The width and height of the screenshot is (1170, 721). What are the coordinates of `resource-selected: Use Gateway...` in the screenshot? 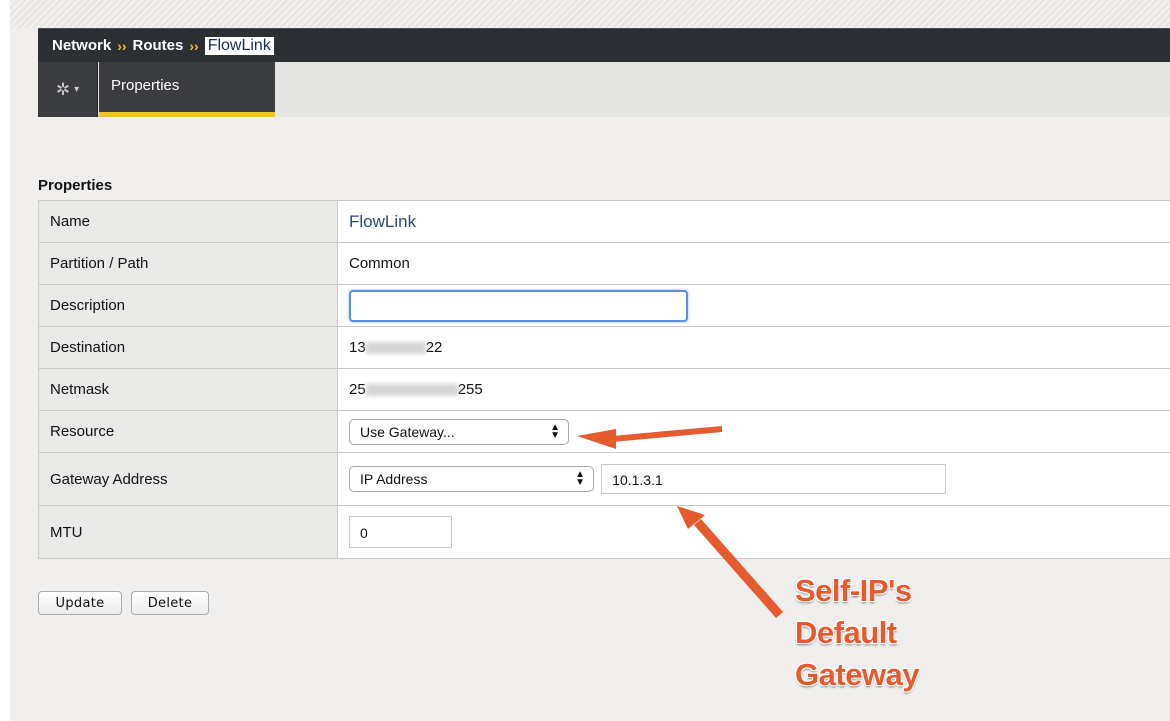 It's located at (407, 431).